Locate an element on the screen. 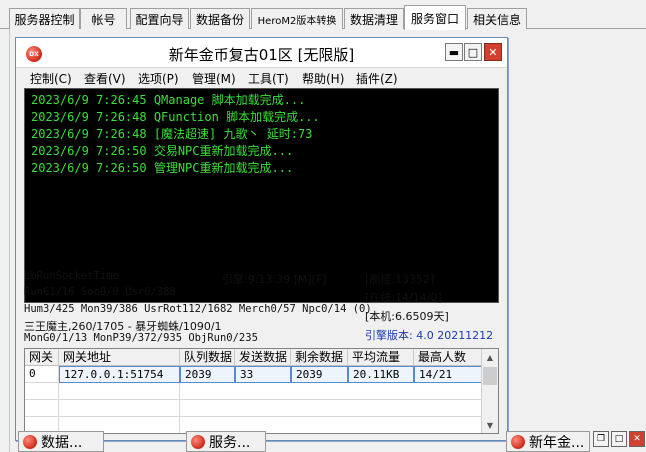  column-header-remaining-data: 剩余数据 is located at coordinates (319, 357).